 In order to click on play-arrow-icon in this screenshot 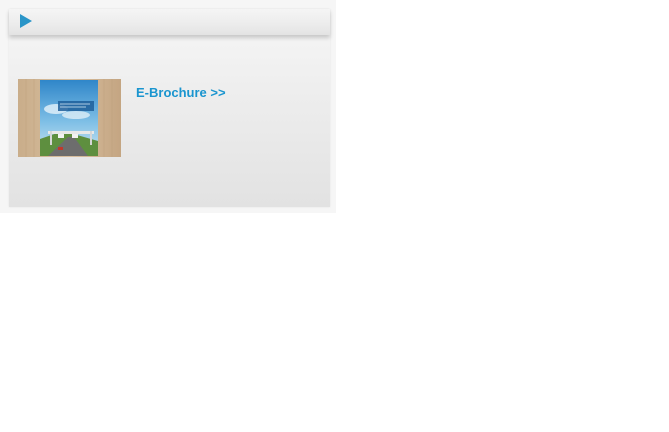, I will do `click(26, 21)`.